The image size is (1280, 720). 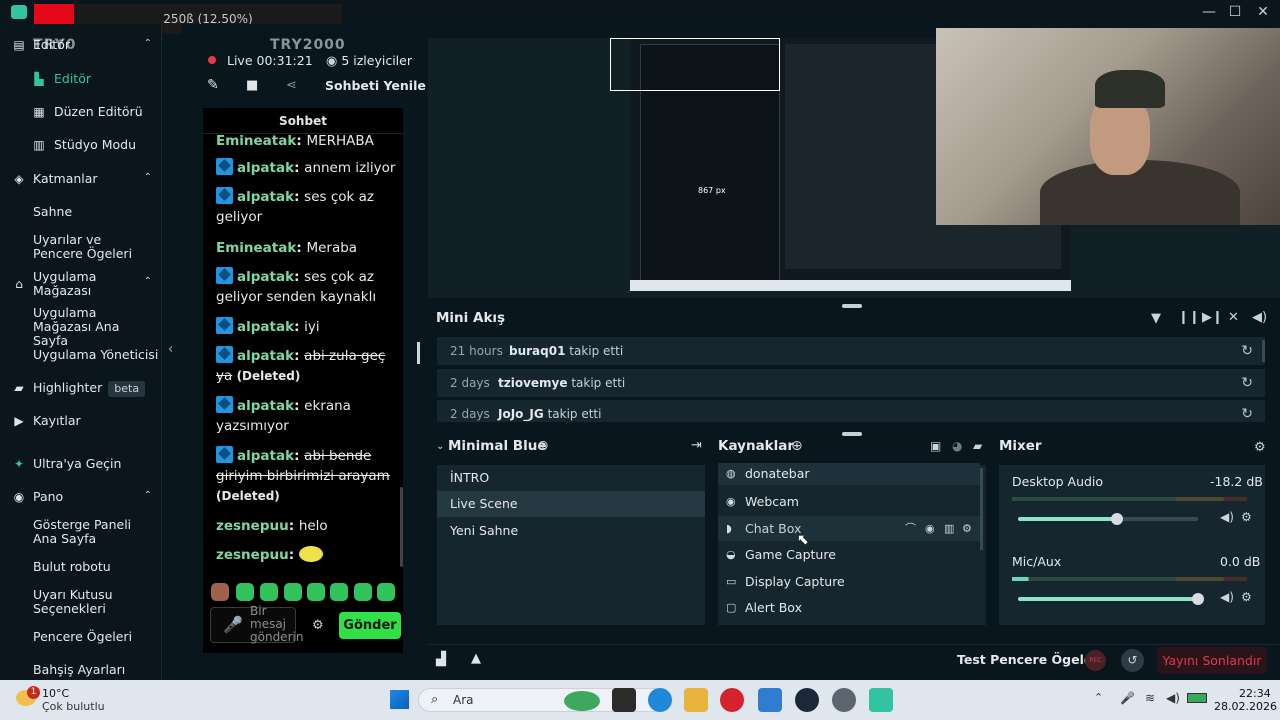 What do you see at coordinates (81, 602) in the screenshot?
I see `sidebar-item-alertbox-options: Uyarı Kutusu Seçenekleri` at bounding box center [81, 602].